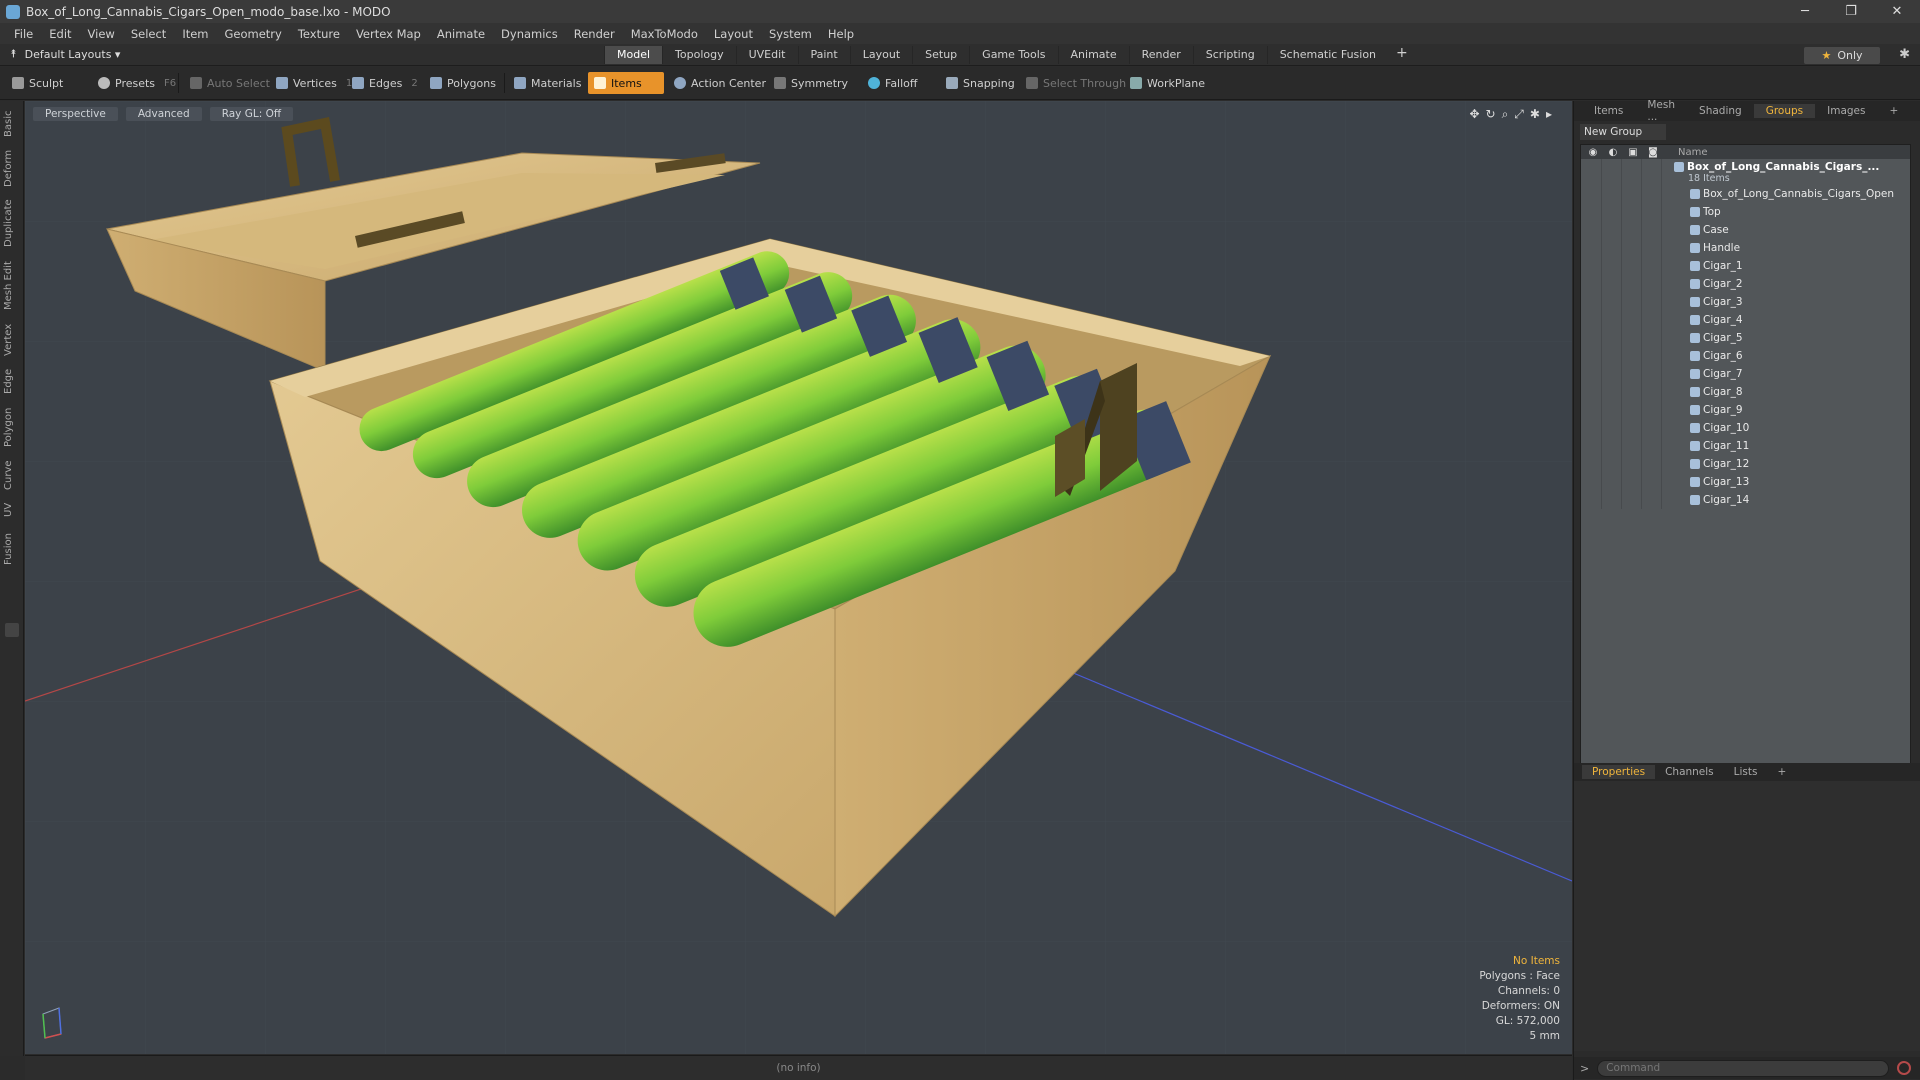  Describe the element at coordinates (1633, 152) in the screenshot. I see `lock-column-icon: ▣` at that location.